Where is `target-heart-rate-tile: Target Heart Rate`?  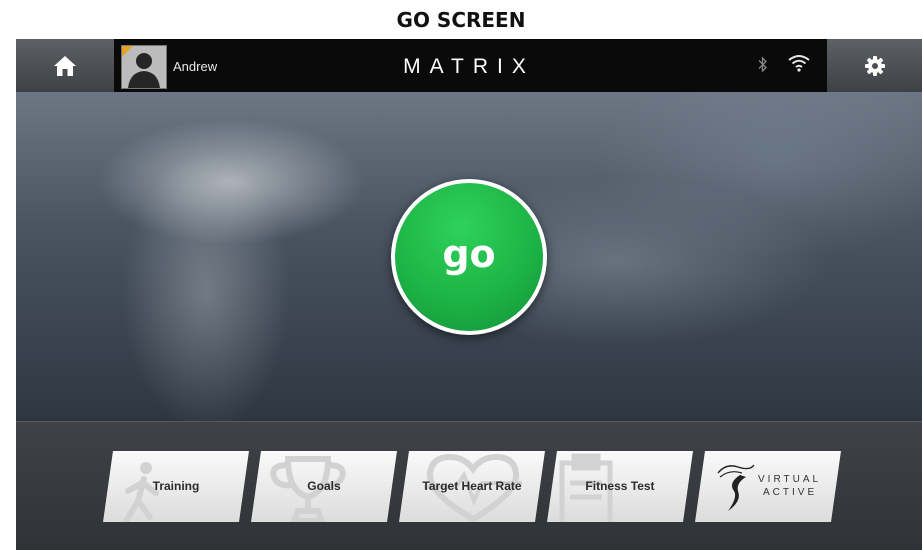
target-heart-rate-tile: Target Heart Rate is located at coordinates (472, 486).